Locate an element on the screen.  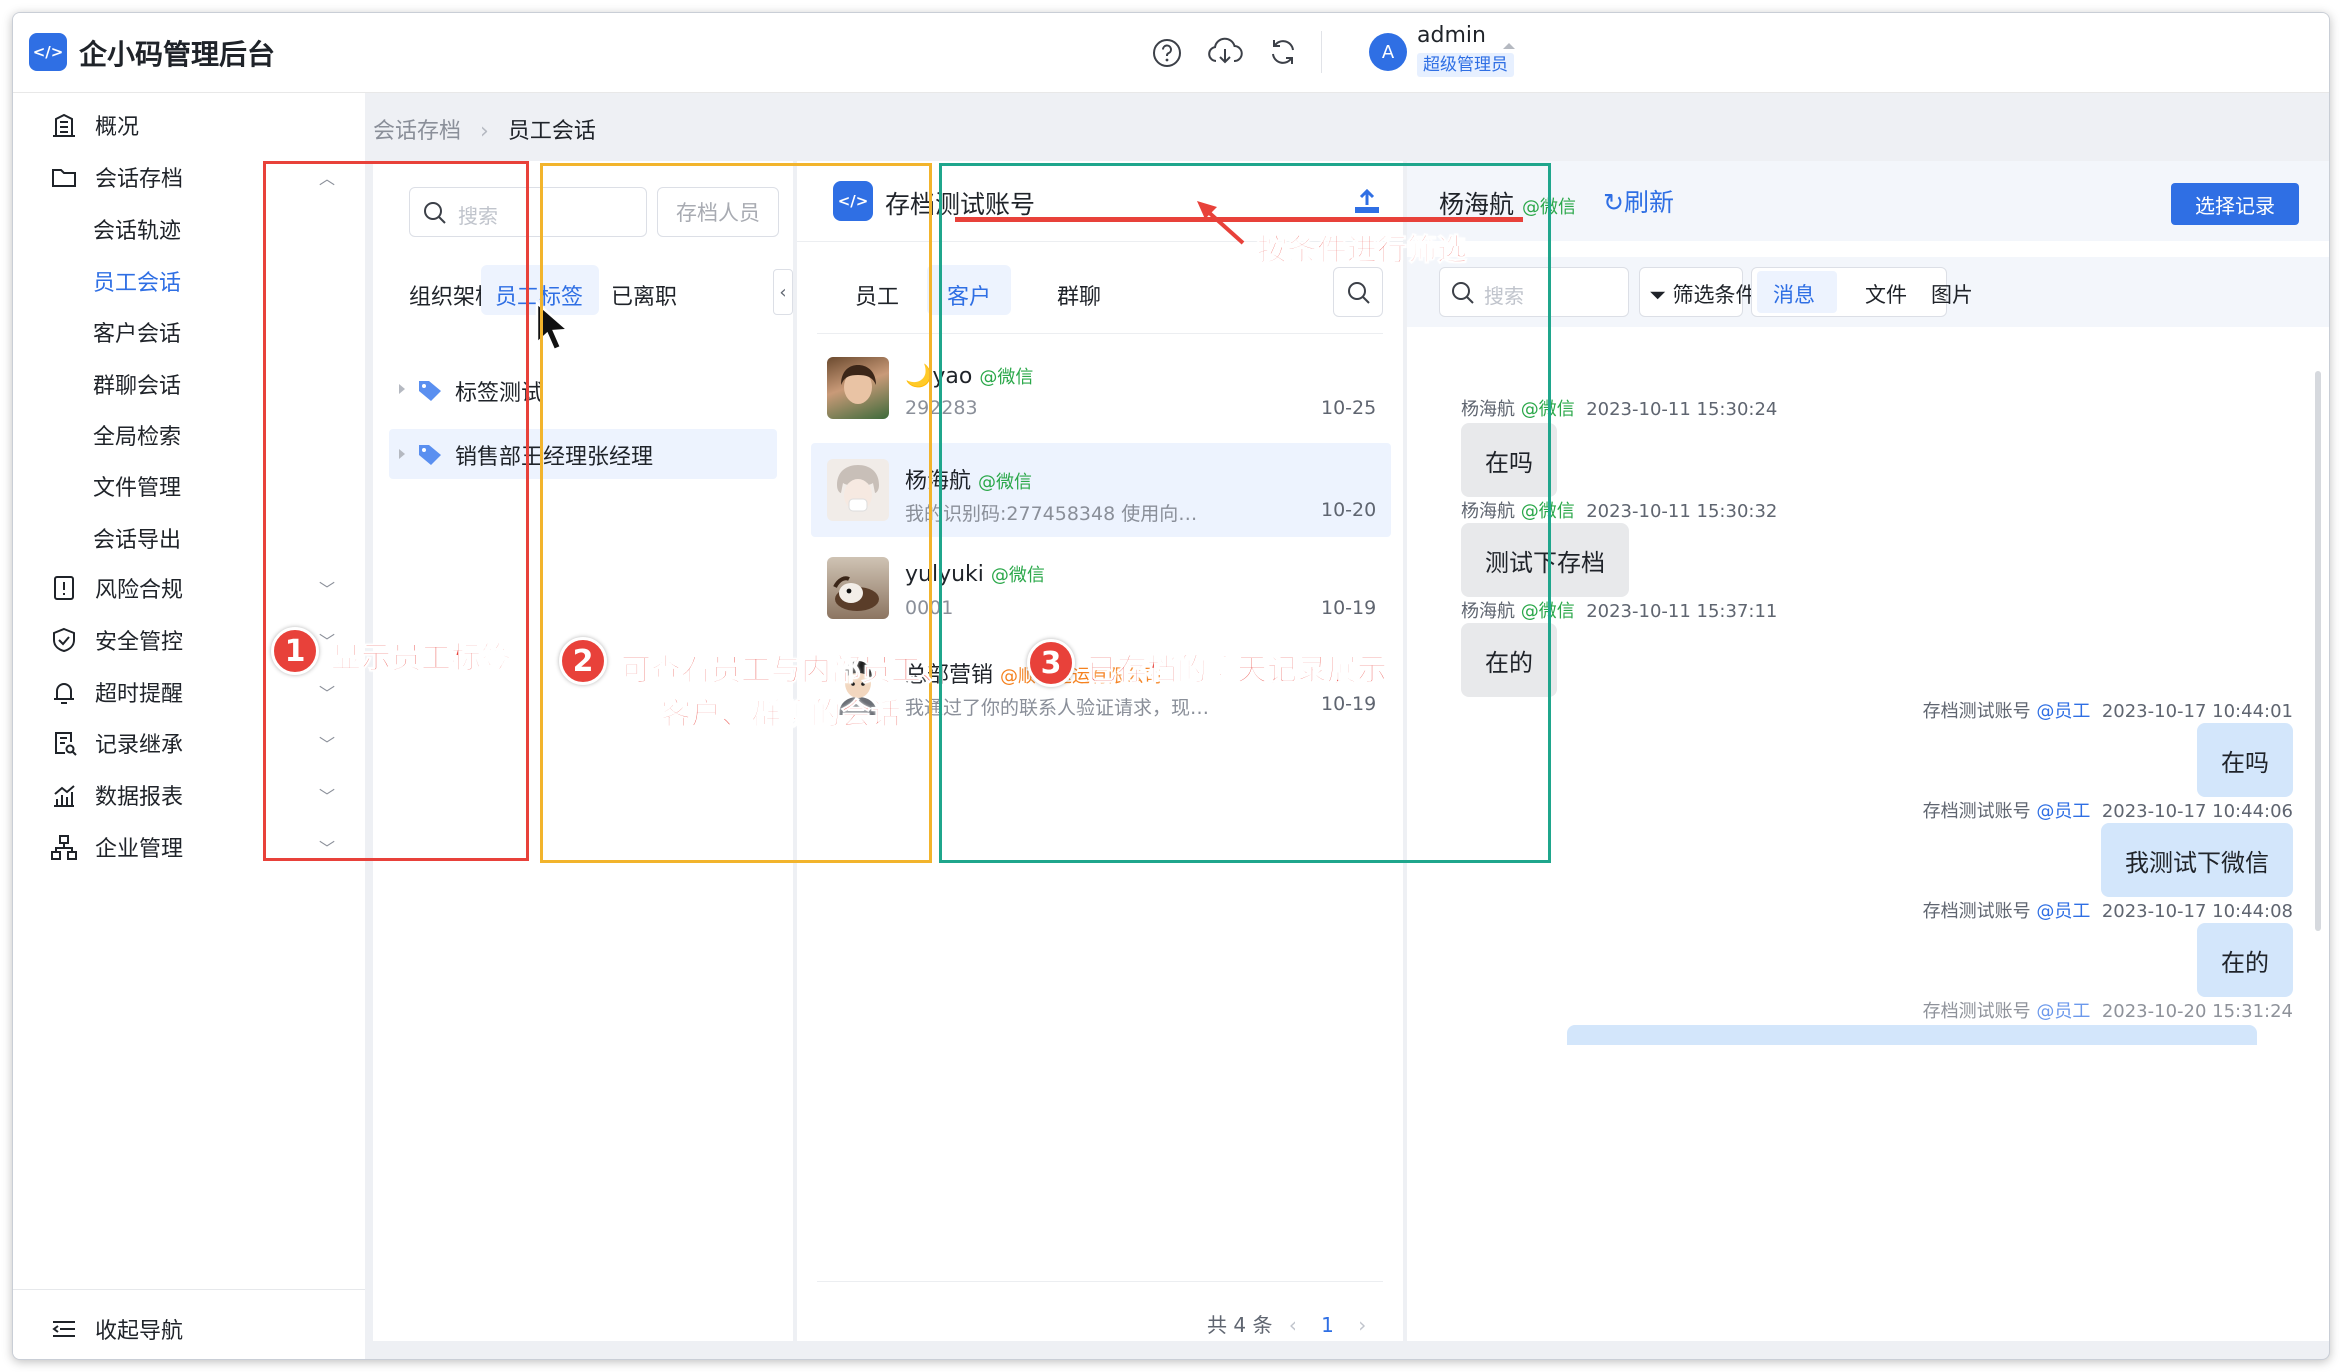
chat-scrollbar is located at coordinates (2318, 651).